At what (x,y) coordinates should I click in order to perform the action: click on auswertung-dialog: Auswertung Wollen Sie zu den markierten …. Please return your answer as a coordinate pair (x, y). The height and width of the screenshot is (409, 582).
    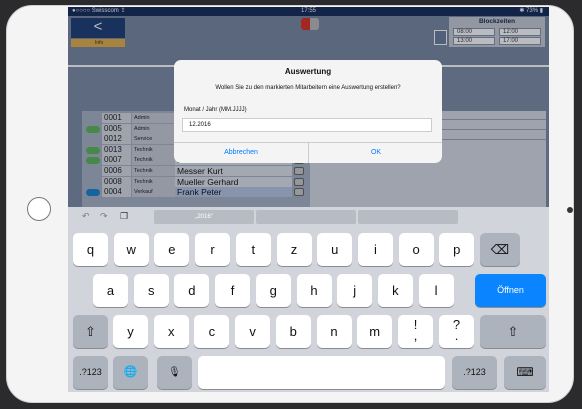
    Looking at the image, I should click on (308, 111).